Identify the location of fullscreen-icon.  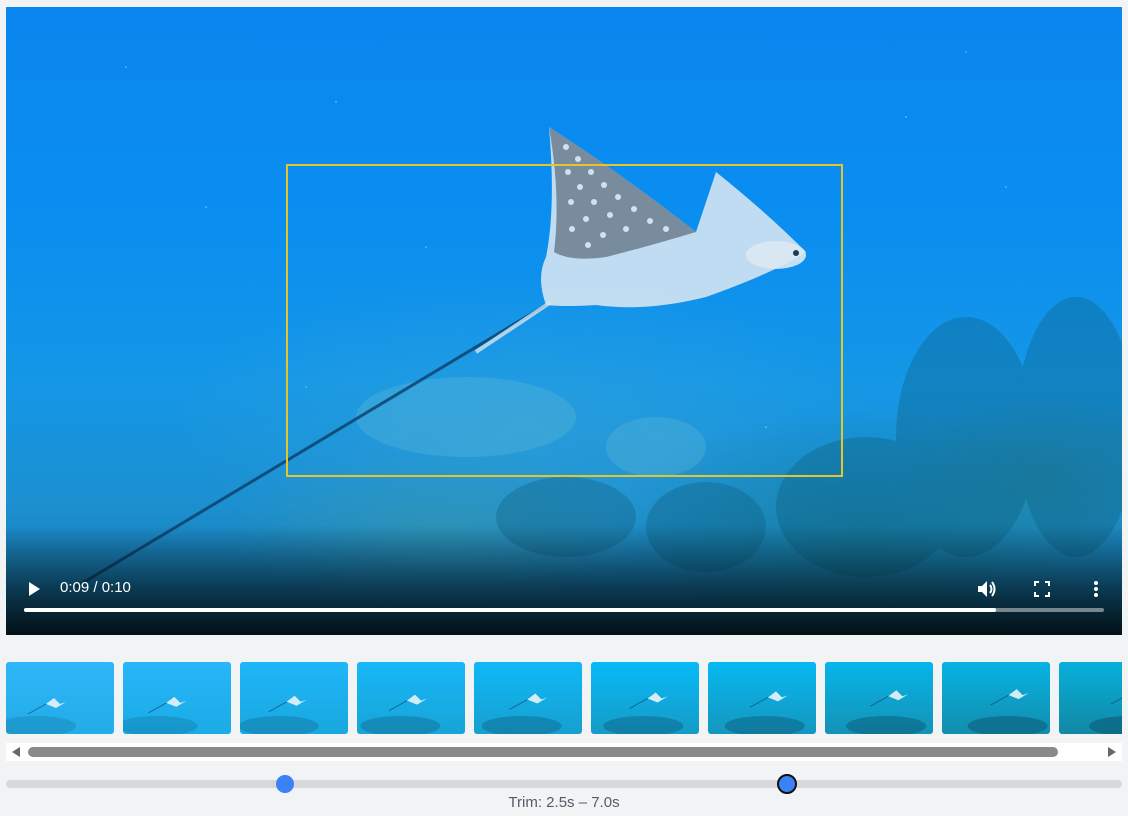
(1042, 589).